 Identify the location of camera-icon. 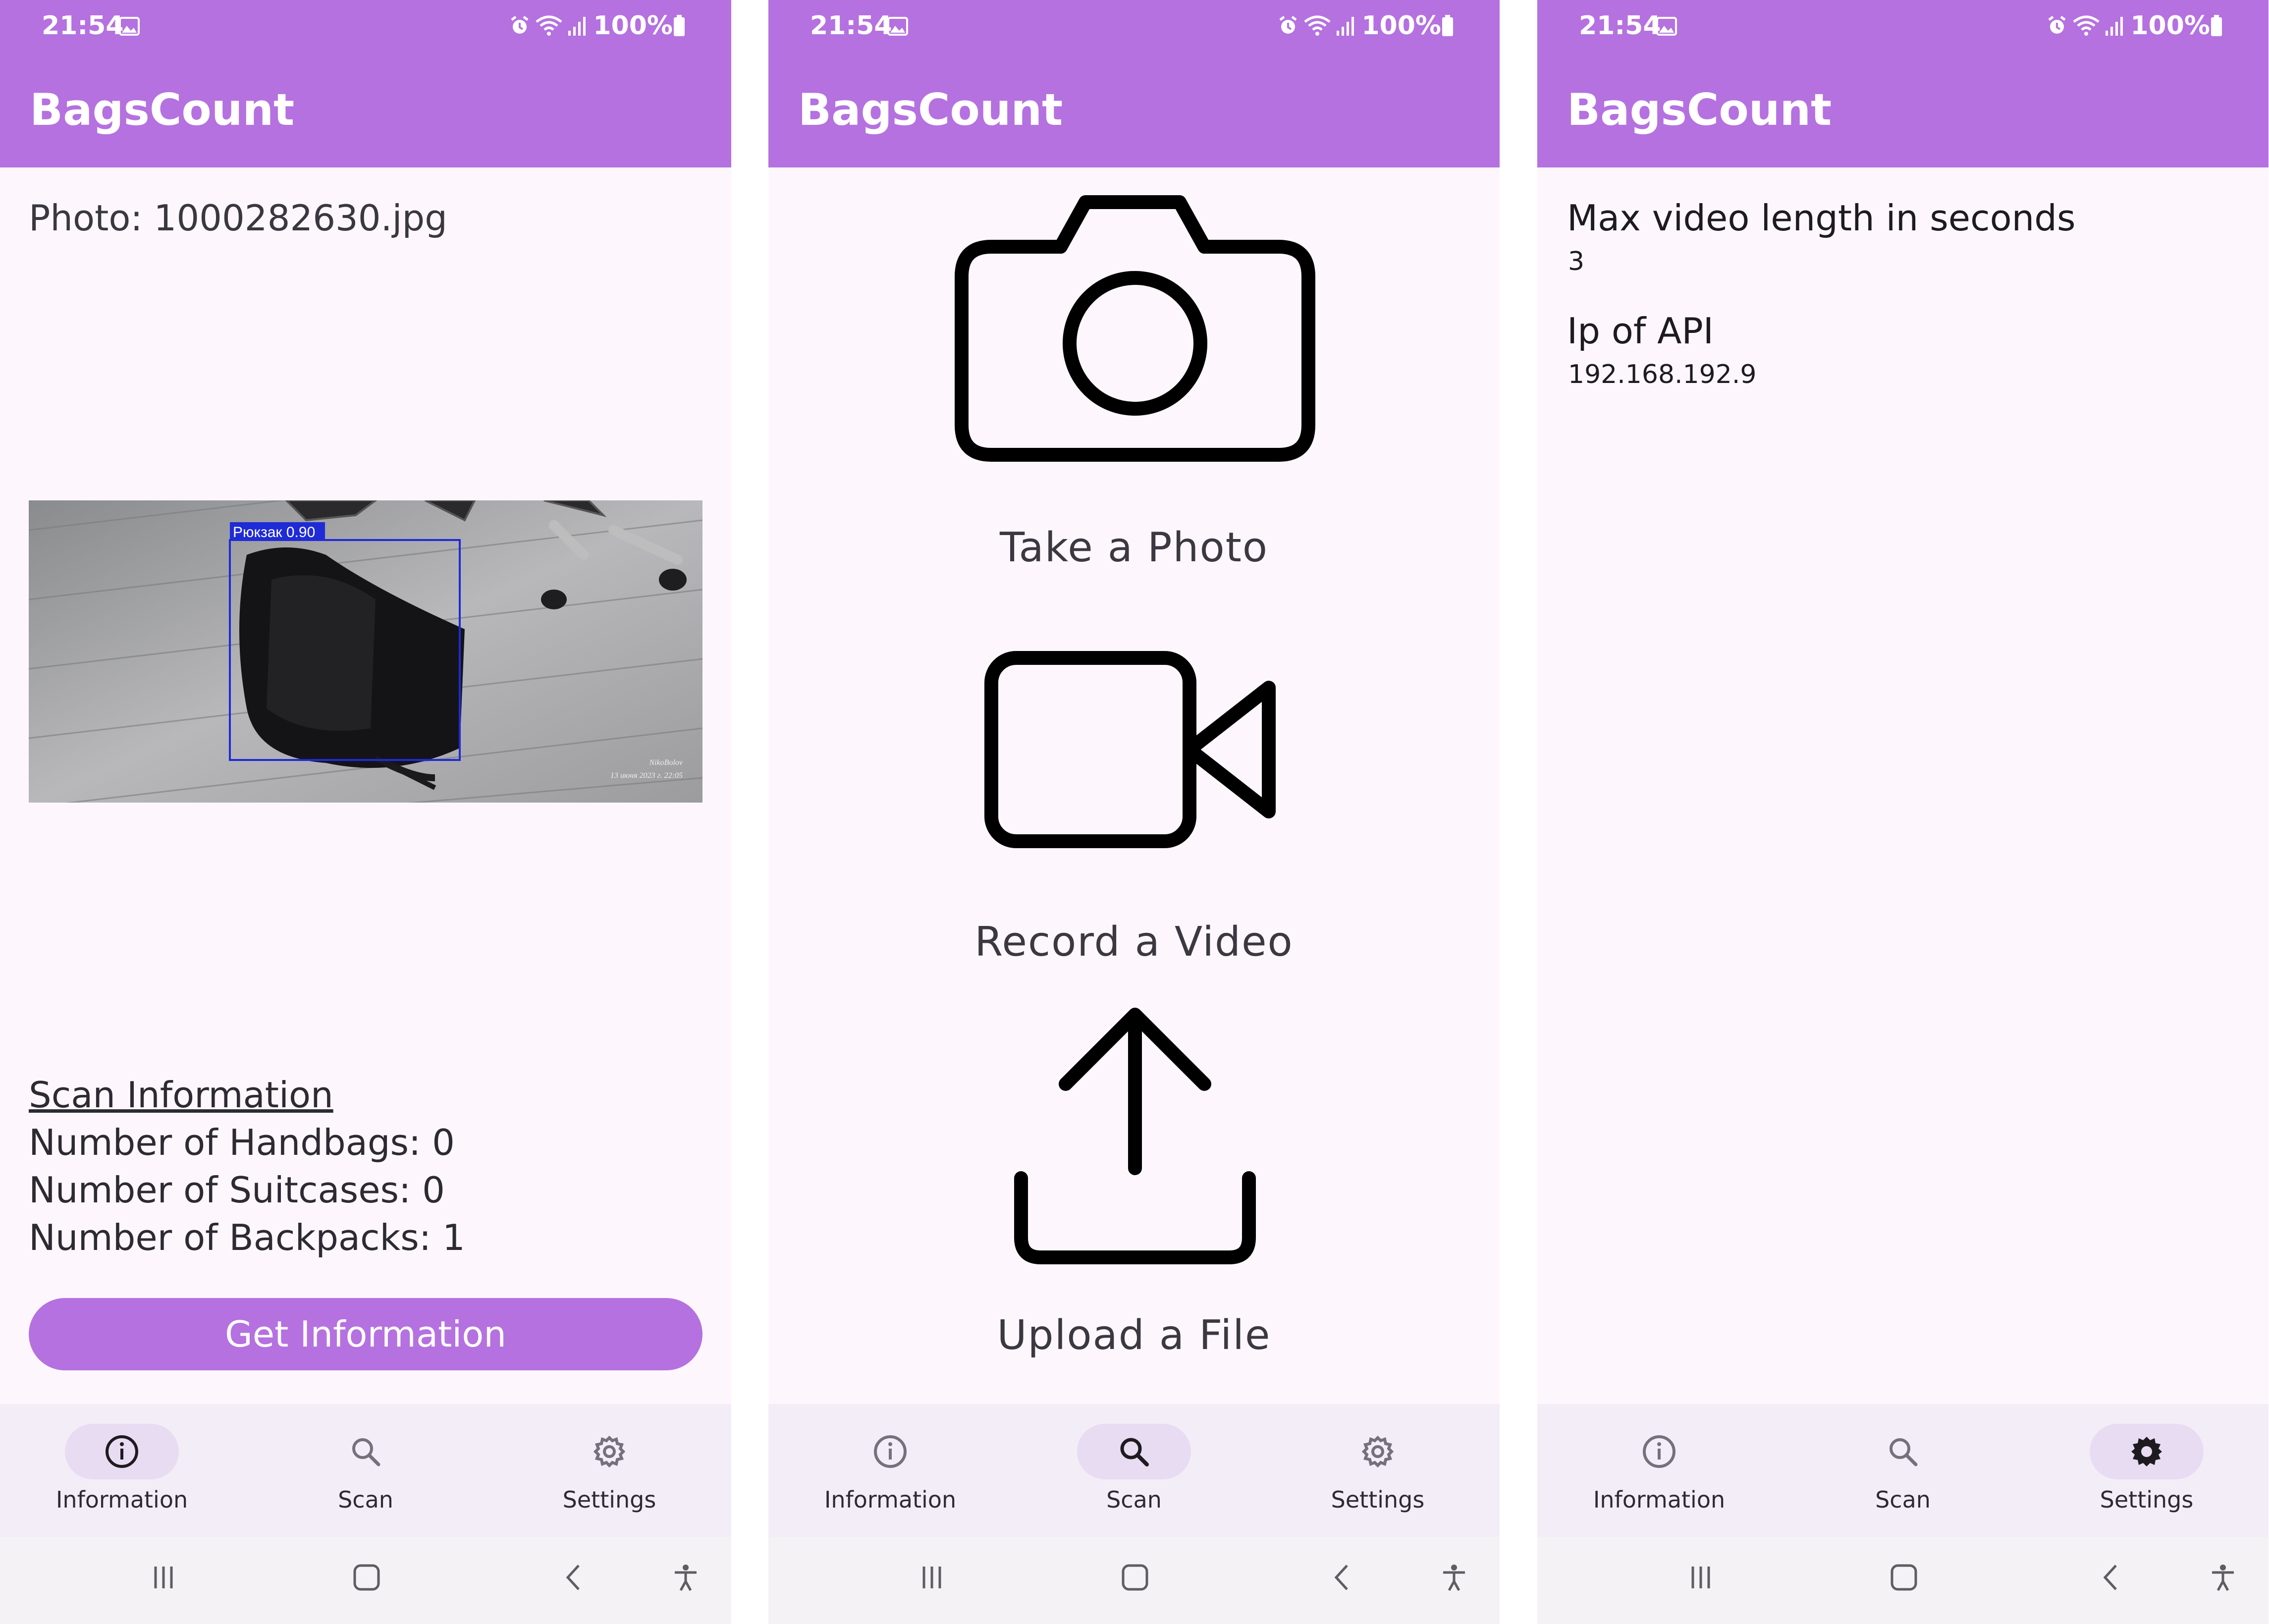
(1134, 336).